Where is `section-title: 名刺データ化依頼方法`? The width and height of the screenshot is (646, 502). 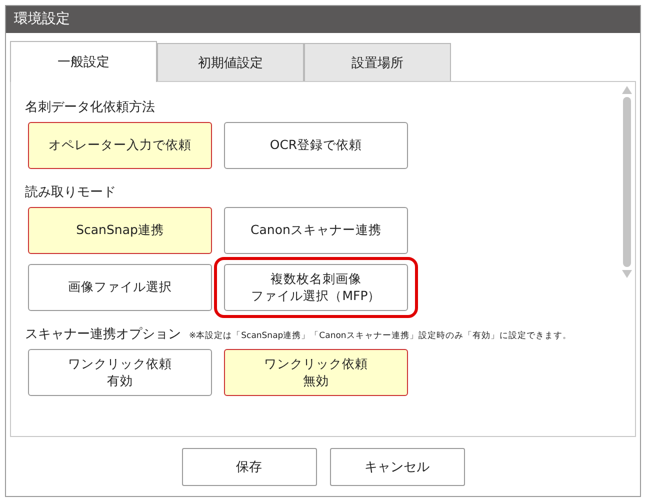 section-title: 名刺データ化依頼方法 is located at coordinates (90, 107).